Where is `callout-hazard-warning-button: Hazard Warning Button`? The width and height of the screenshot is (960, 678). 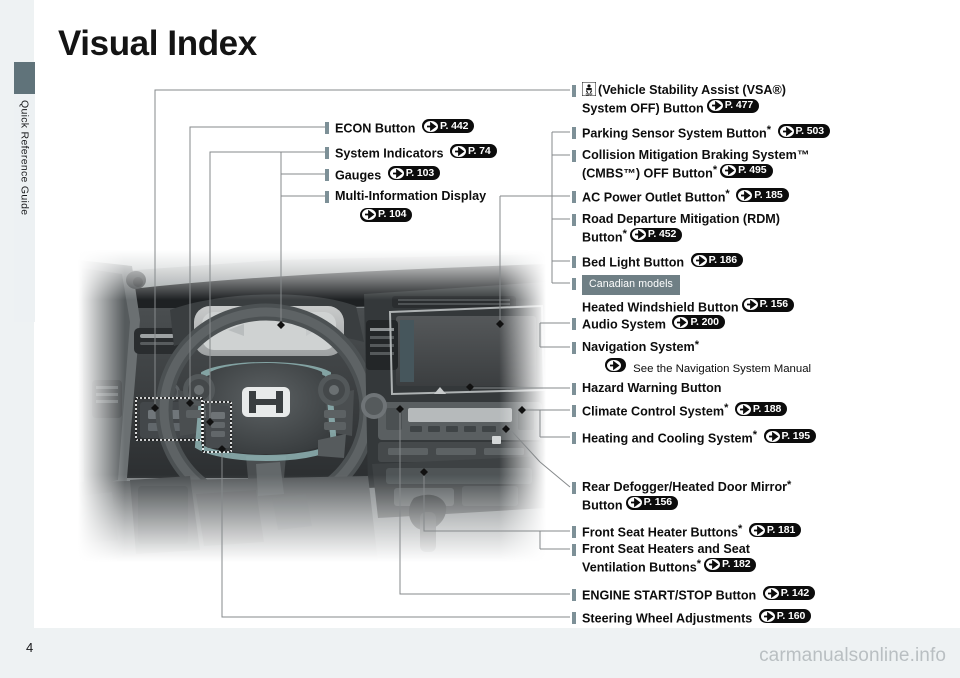
callout-hazard-warning-button: Hazard Warning Button is located at coordinates (646, 388).